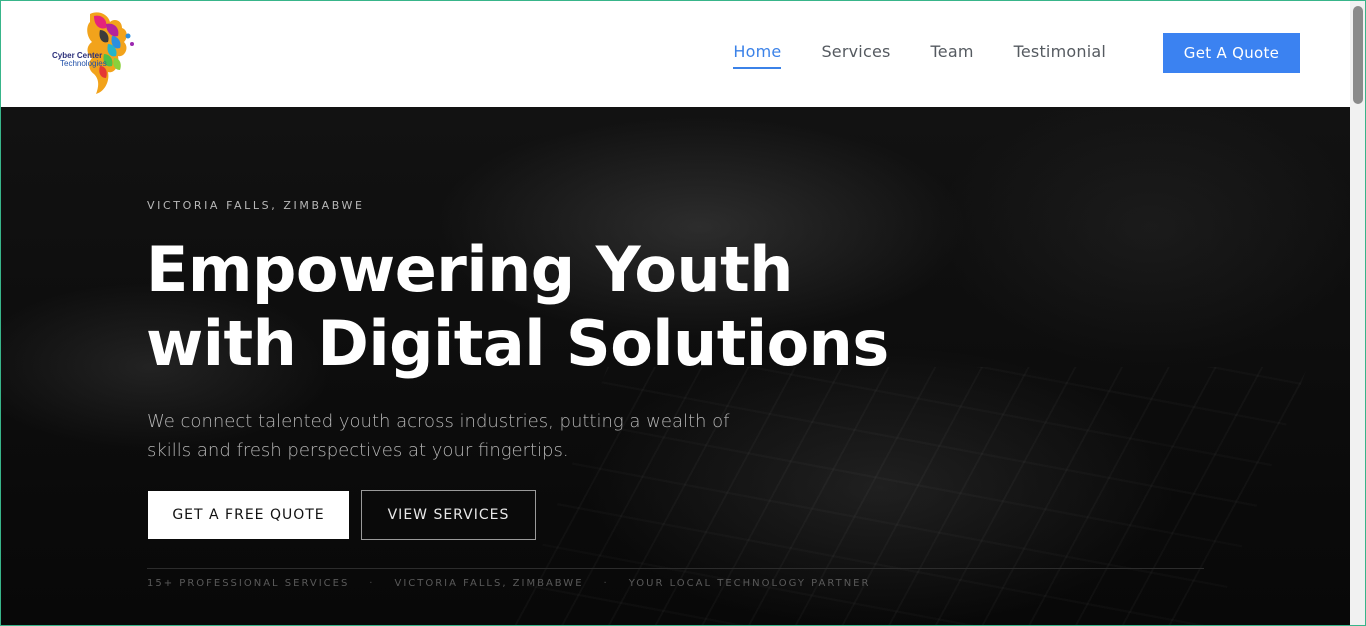  I want to click on hero-title-line2: with Digital Solutions, so click(517, 343).